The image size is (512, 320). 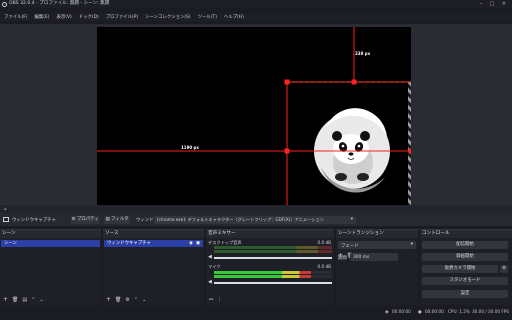 I want to click on record-icon: ●, so click(x=420, y=311).